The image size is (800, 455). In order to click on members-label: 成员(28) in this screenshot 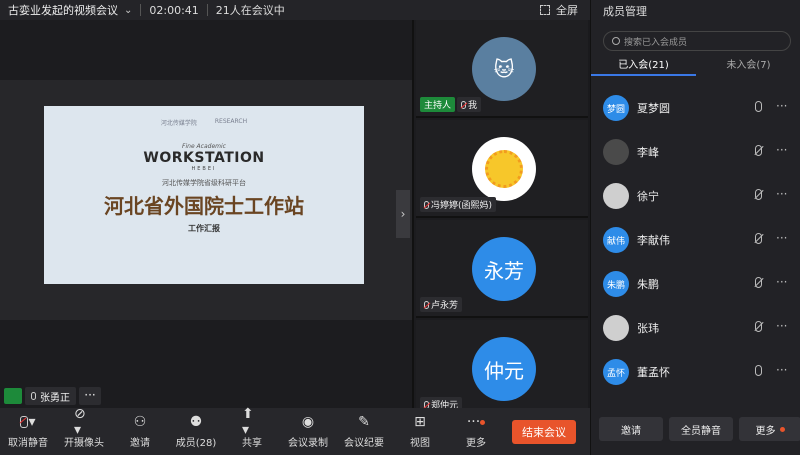, I will do `click(196, 443)`.